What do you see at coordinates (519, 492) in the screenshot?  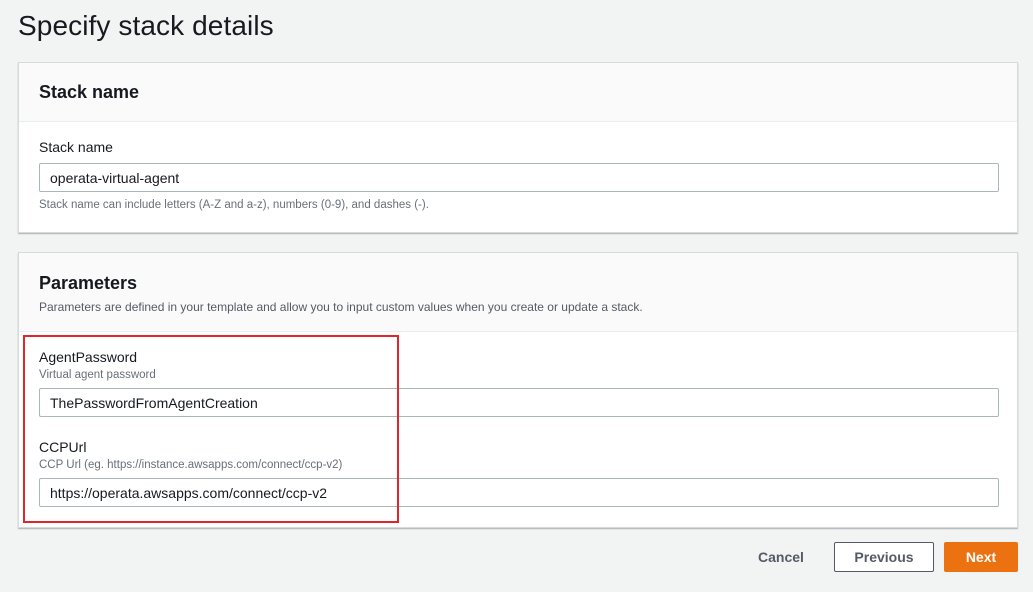 I see `ccp-url-input` at bounding box center [519, 492].